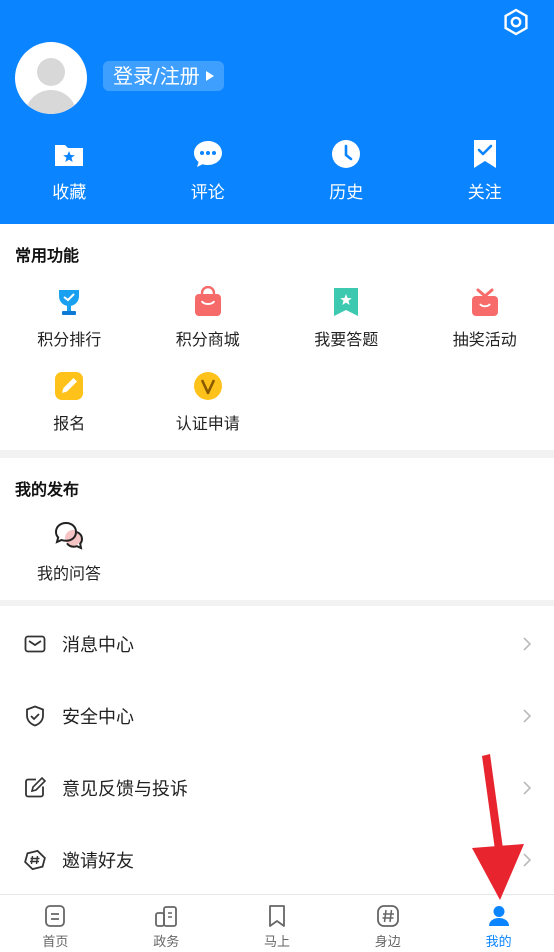 This screenshot has width=554, height=952. I want to click on mail-icon, so click(35, 644).